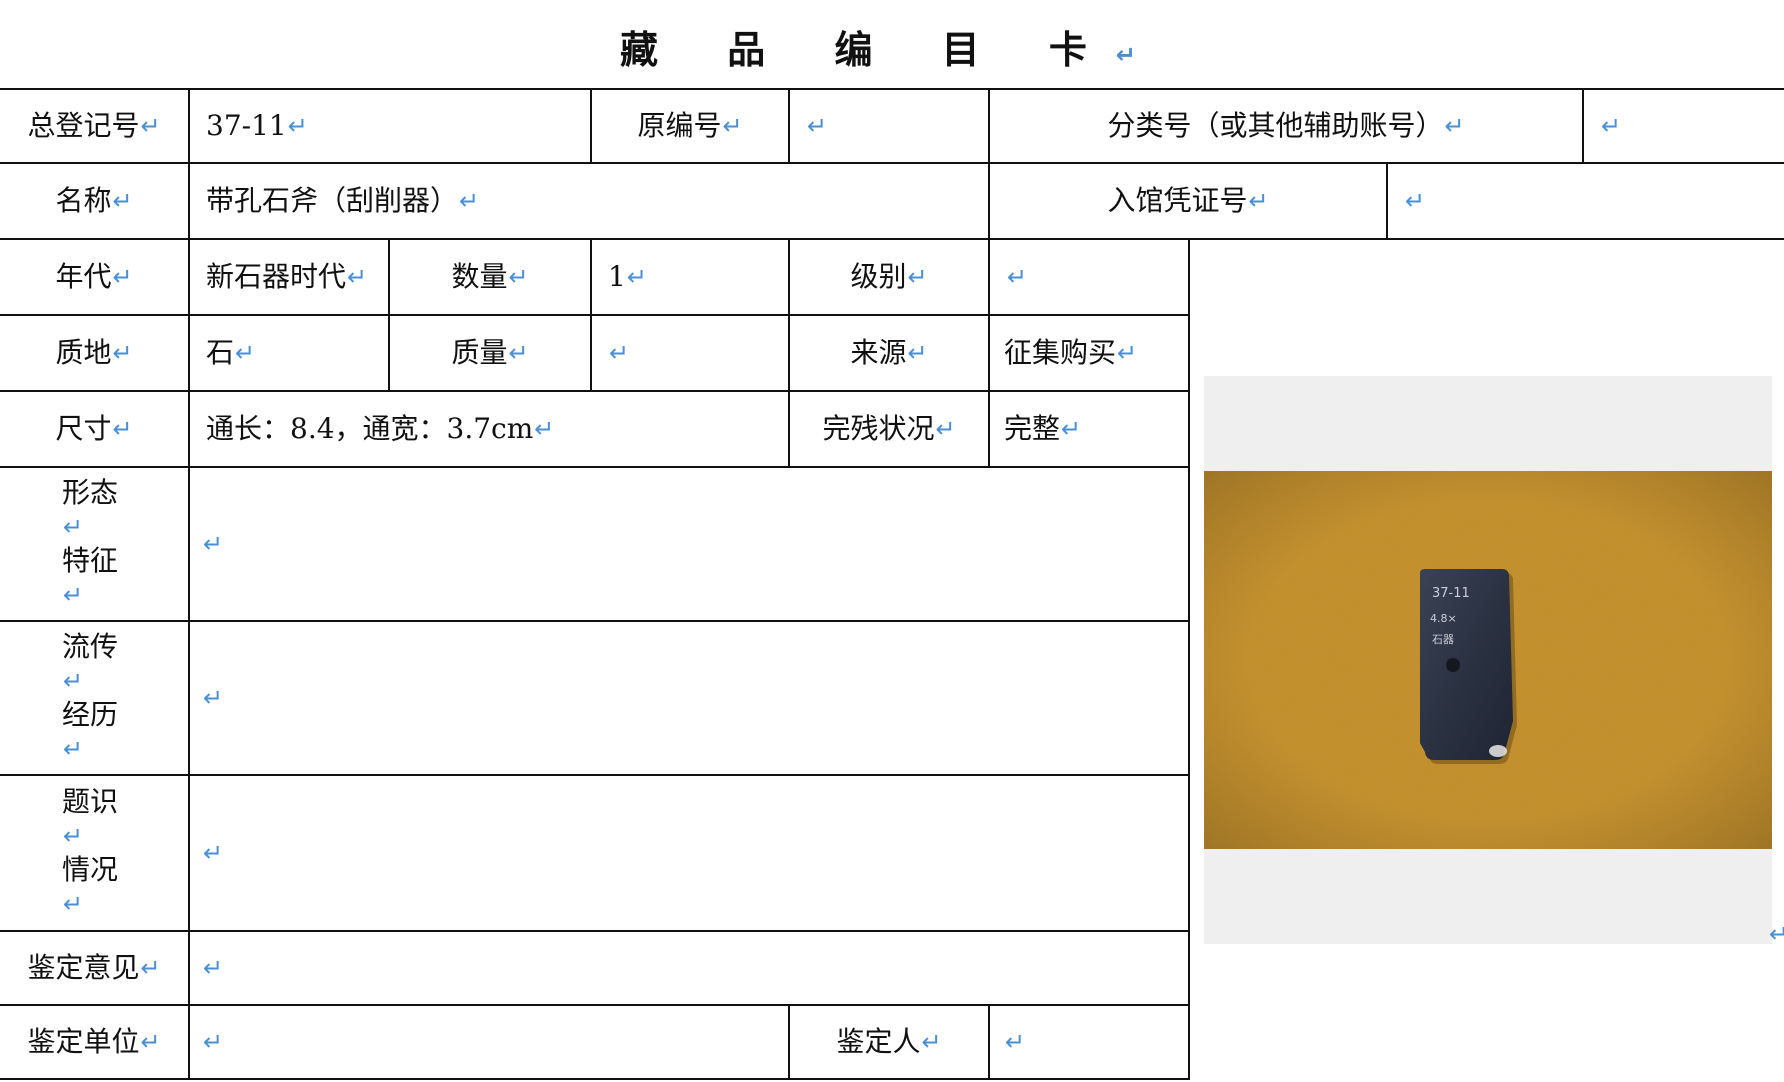 Image resolution: width=1784 pixels, height=1082 pixels. Describe the element at coordinates (892, 50) in the screenshot. I see `card-title: 藏 品 编 目 卡↵` at that location.